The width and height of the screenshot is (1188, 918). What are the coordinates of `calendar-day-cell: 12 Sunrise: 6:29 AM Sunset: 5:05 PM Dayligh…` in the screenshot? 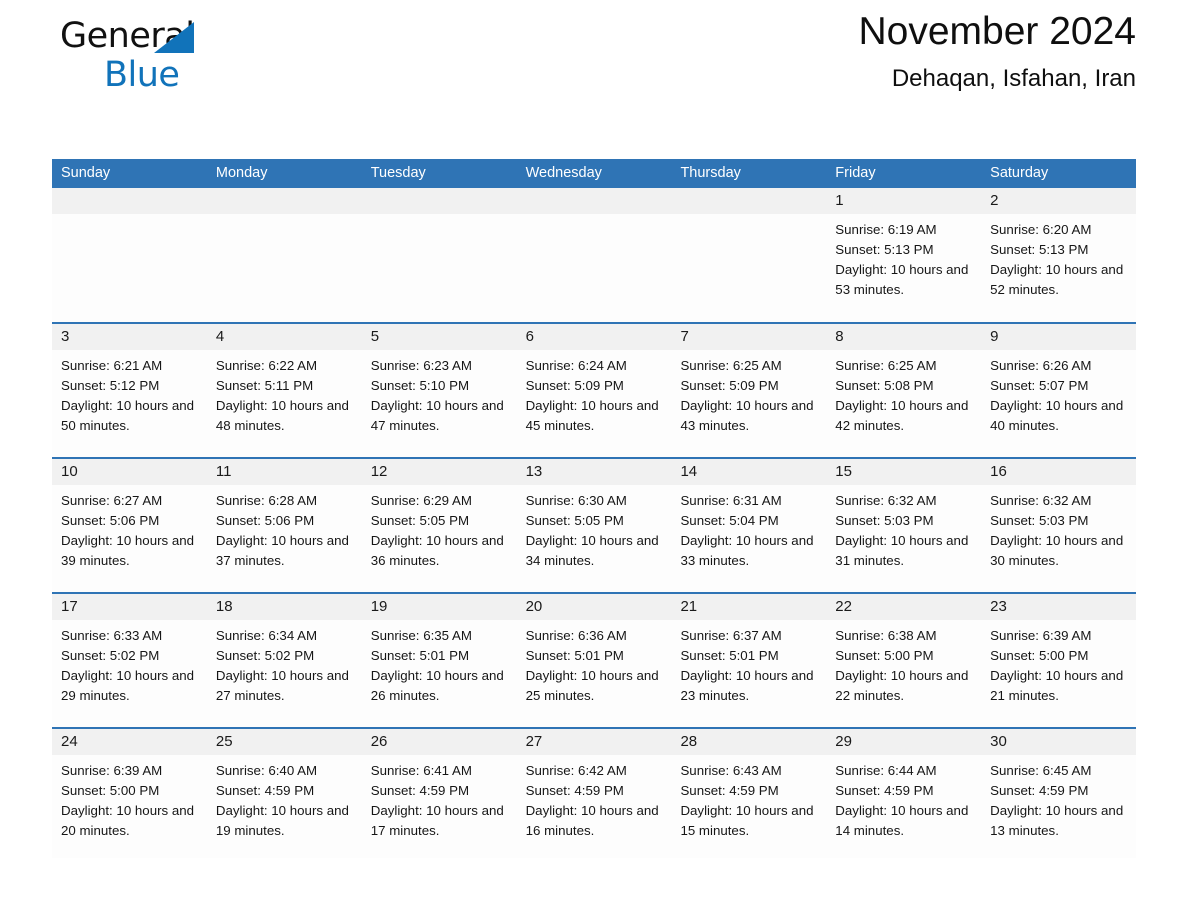 It's located at (439, 525).